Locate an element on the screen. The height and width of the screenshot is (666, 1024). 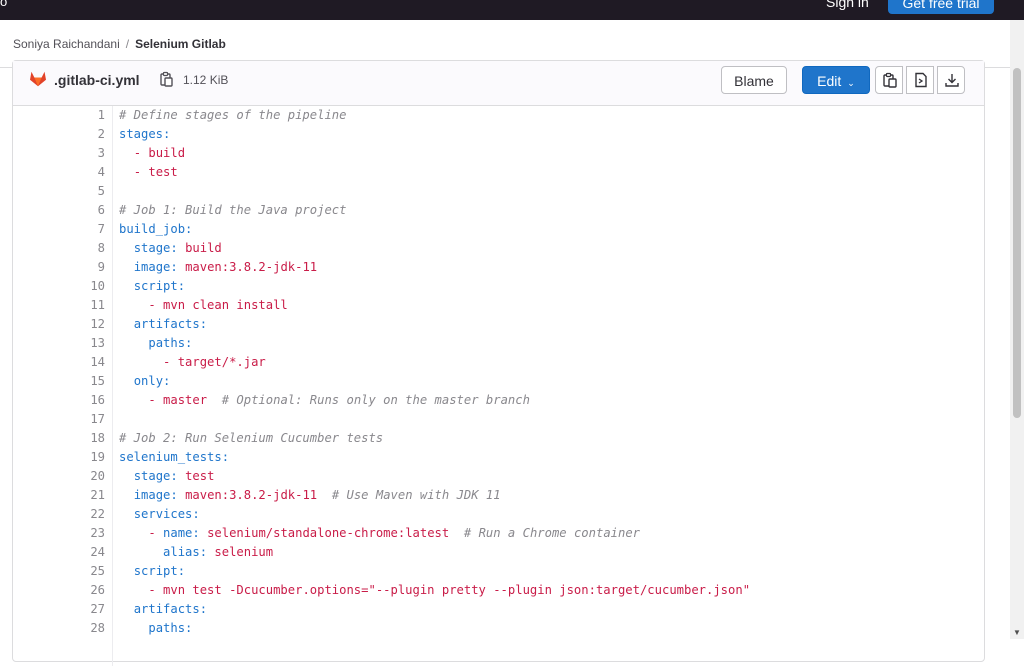
line-number: 9 is located at coordinates (59, 267).